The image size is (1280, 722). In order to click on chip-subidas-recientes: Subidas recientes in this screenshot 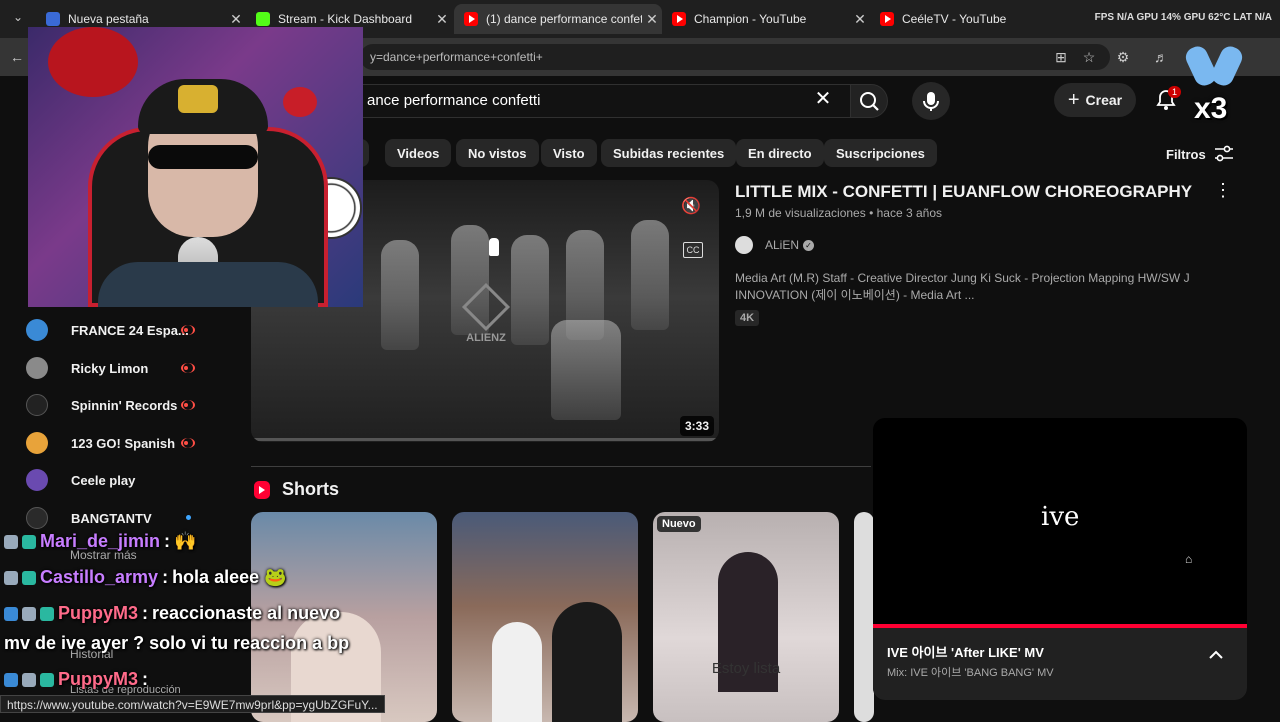, I will do `click(669, 153)`.